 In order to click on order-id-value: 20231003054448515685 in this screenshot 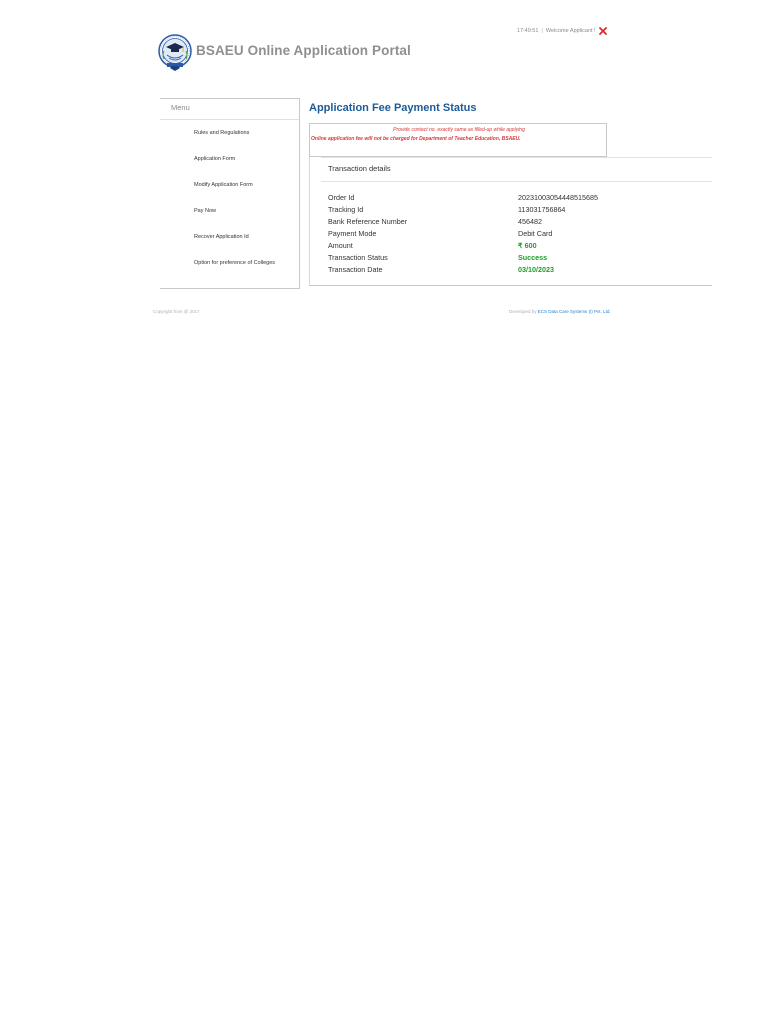, I will do `click(558, 197)`.